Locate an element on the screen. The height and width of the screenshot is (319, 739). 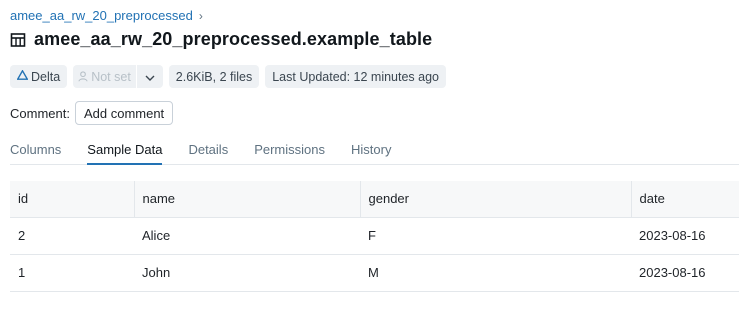
owner-dropdown-button is located at coordinates (149, 76).